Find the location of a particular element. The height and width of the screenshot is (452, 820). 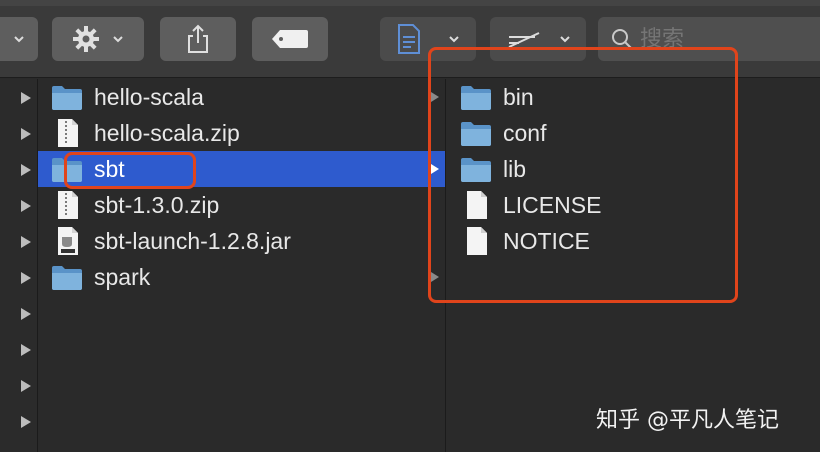

item-name: bin is located at coordinates (518, 97).